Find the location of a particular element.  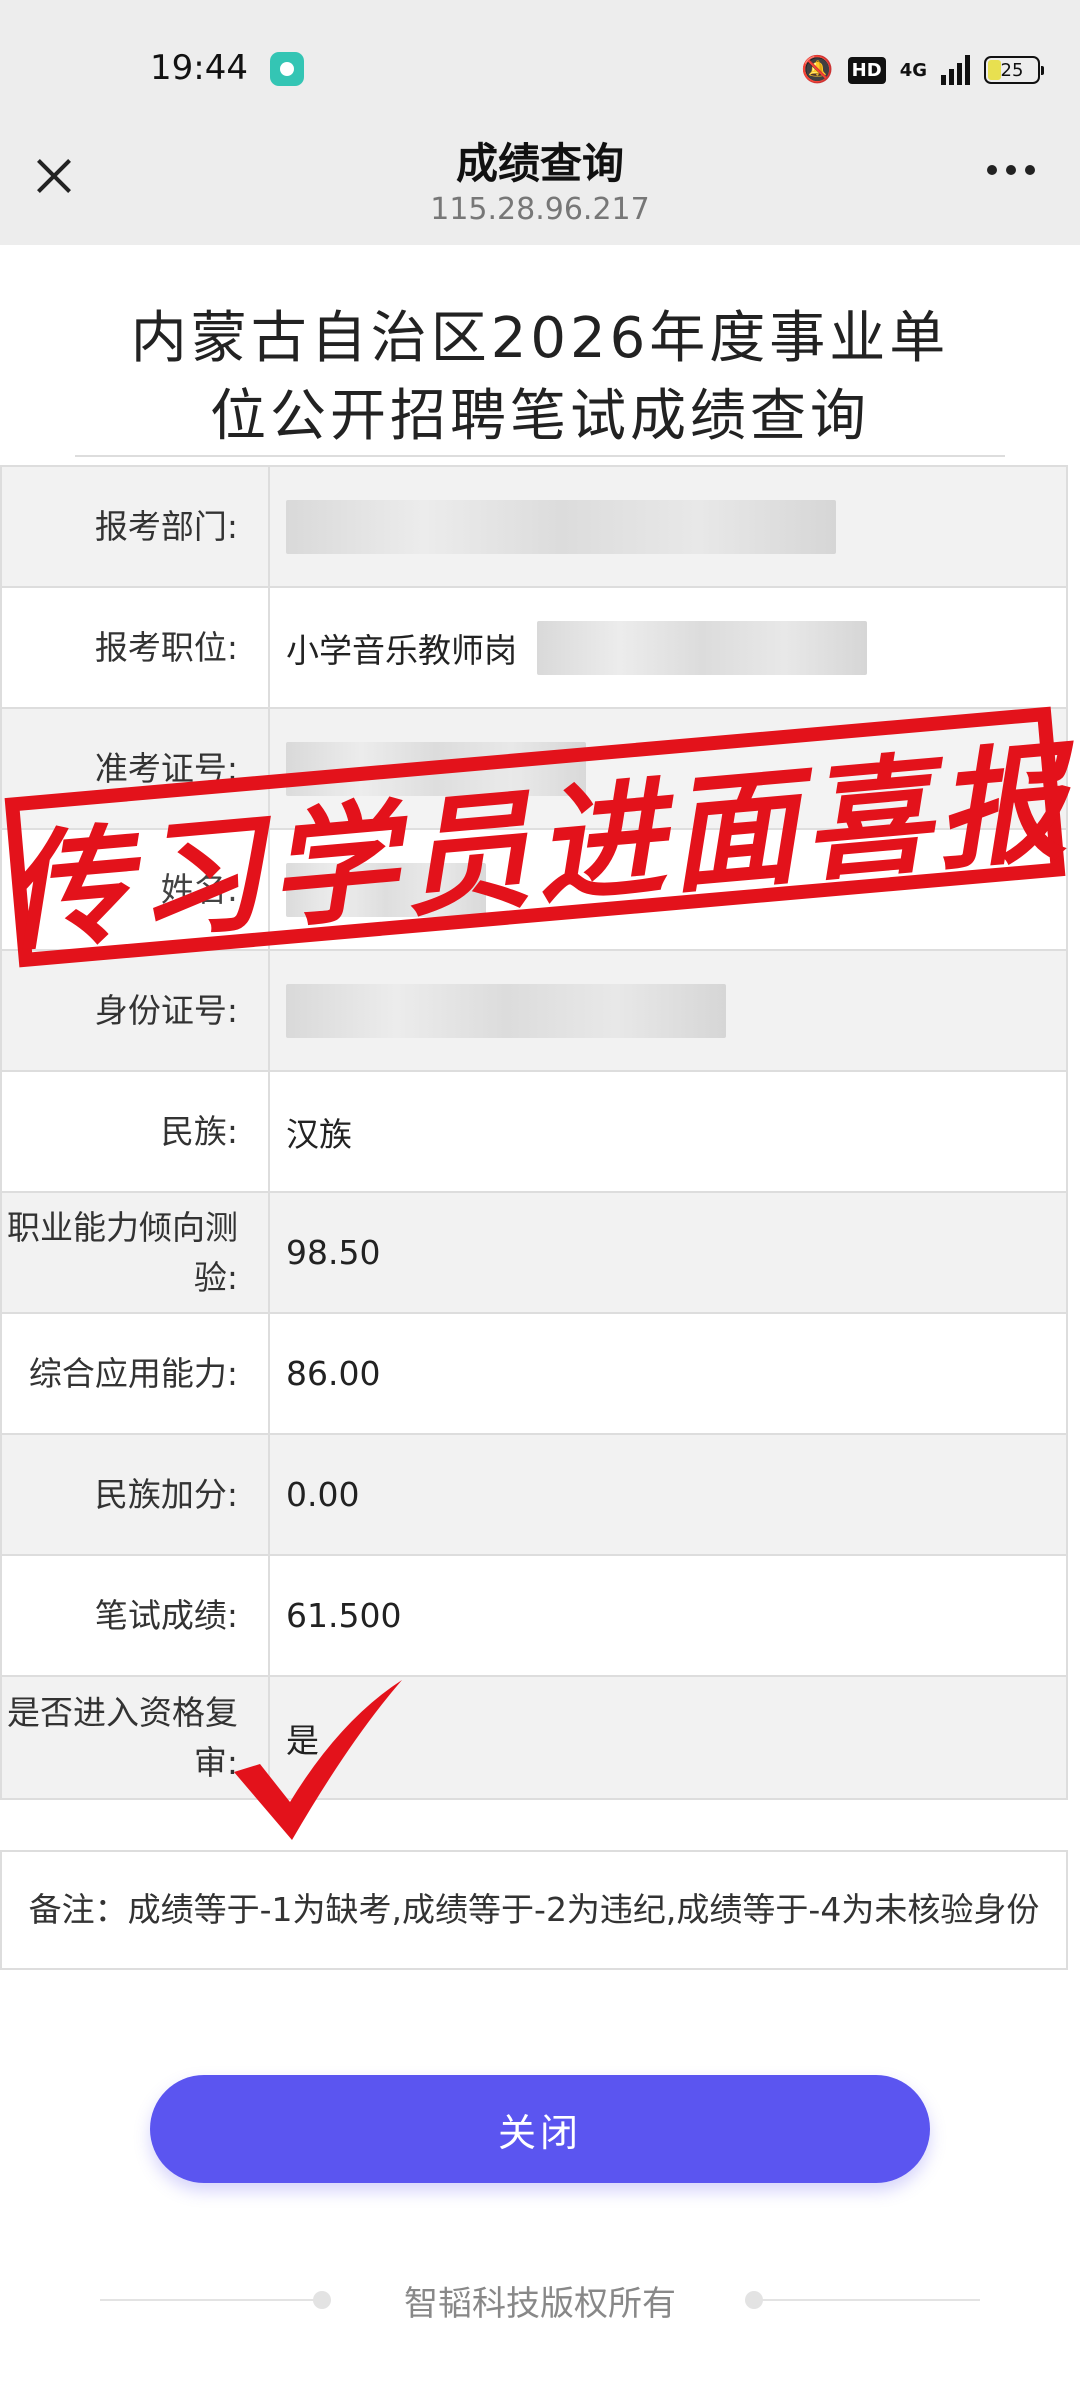

battery-icon: 25 is located at coordinates (1014, 70).